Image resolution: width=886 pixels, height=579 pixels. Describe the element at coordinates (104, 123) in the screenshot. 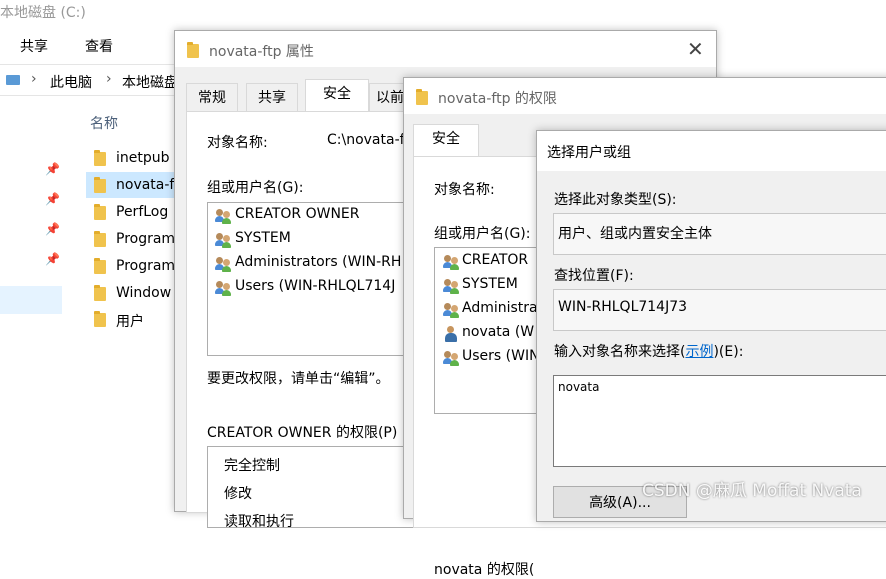

I see `column-header-name: 名称` at that location.